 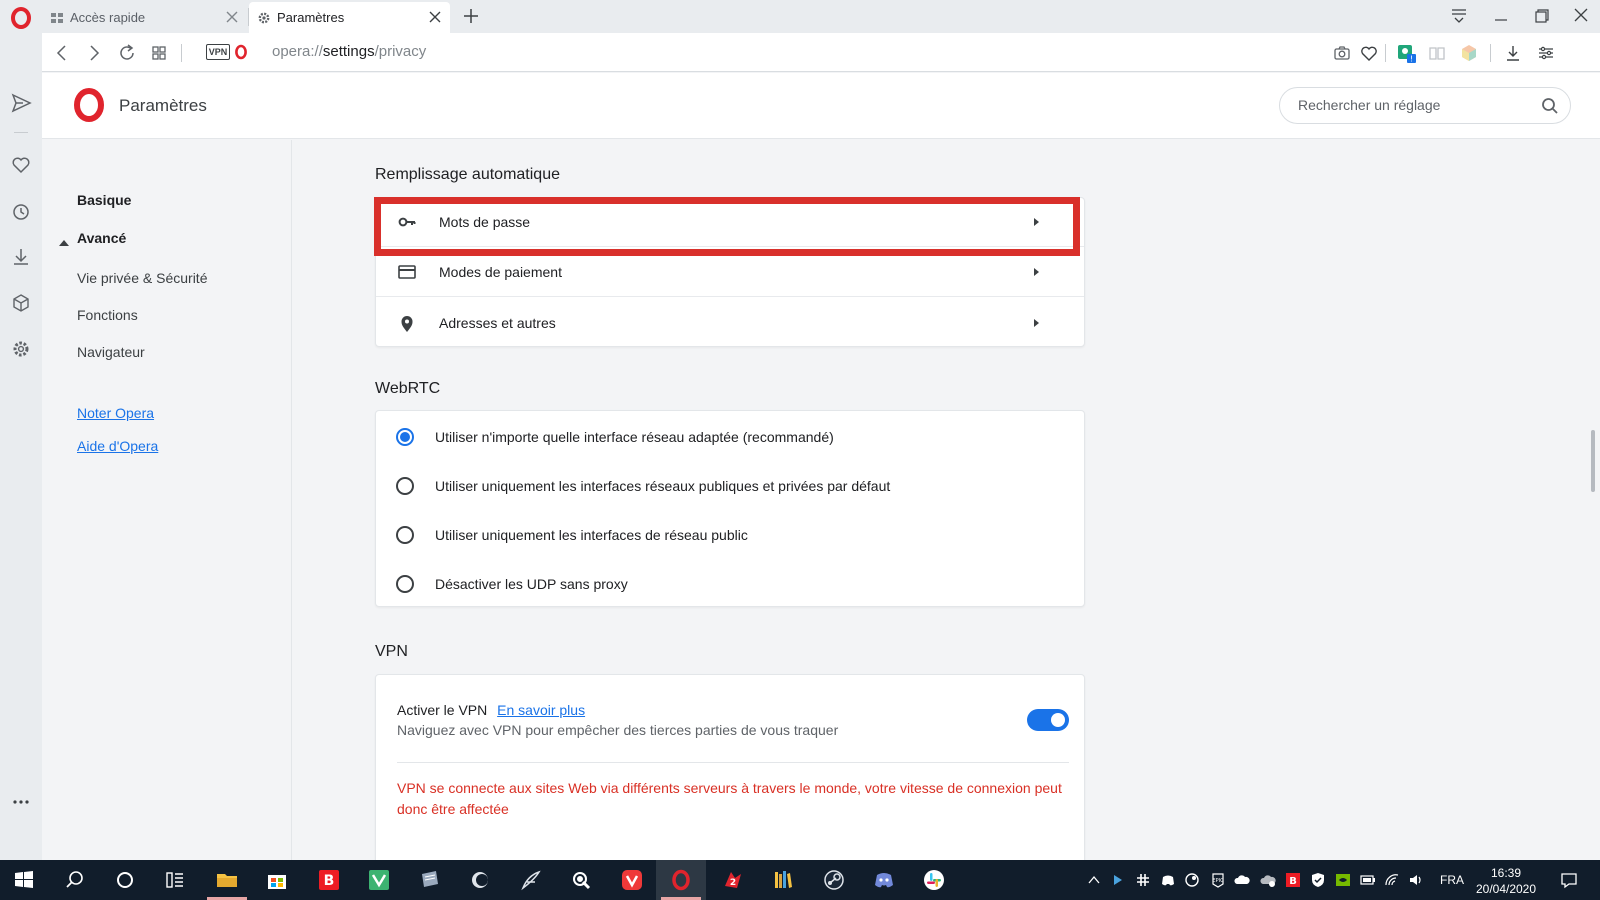 I want to click on game-app-icon: 2, so click(x=733, y=880).